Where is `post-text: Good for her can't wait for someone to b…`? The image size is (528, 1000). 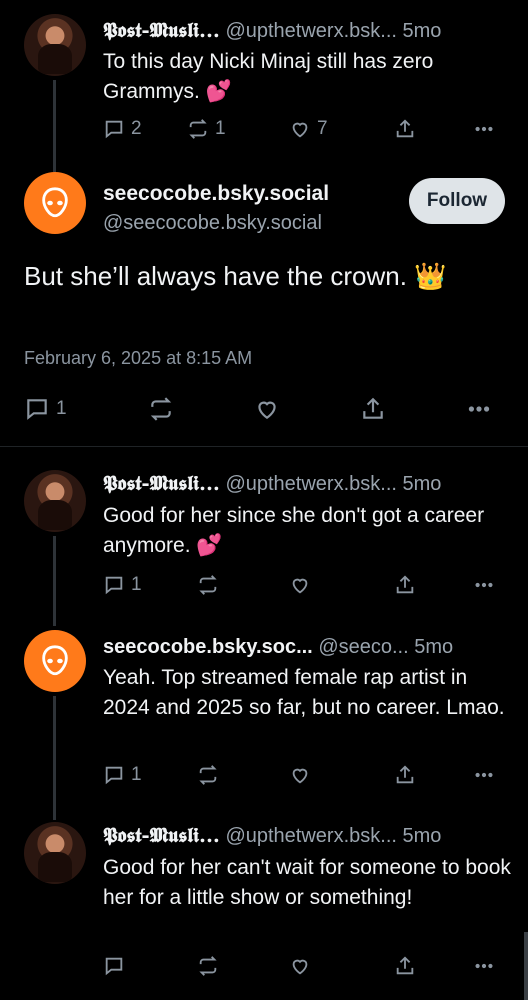
post-text: Good for her can't wait for someone to b… is located at coordinates (307, 882).